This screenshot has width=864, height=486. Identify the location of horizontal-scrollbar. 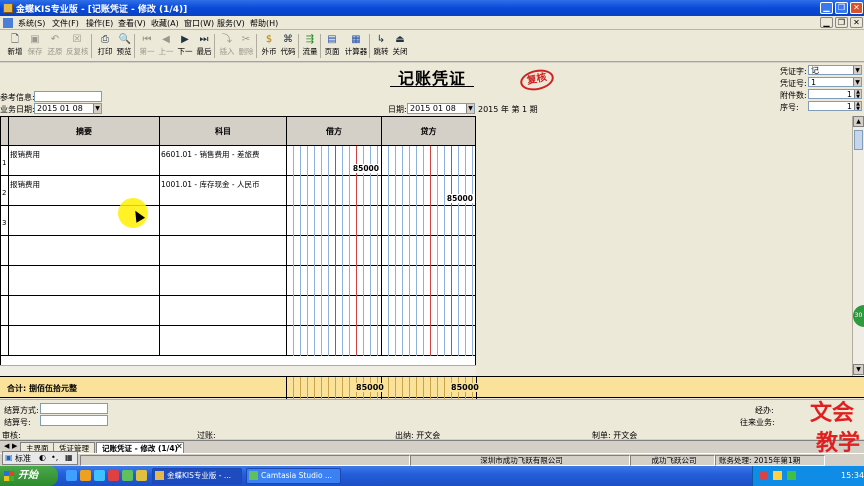
(238, 370).